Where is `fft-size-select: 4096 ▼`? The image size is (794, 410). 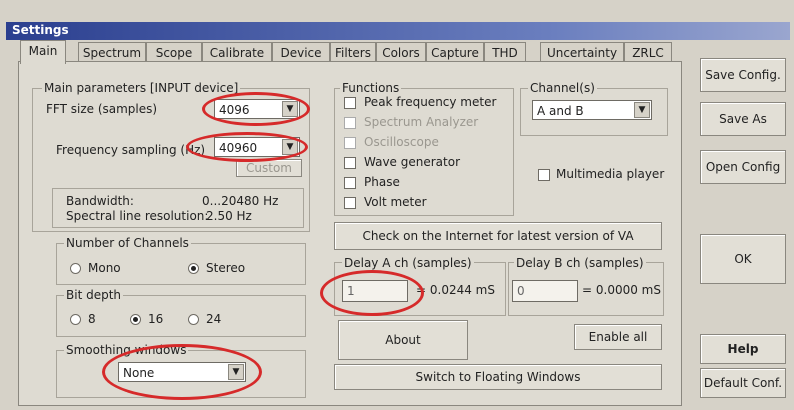
fft-size-select: 4096 ▼ is located at coordinates (257, 109).